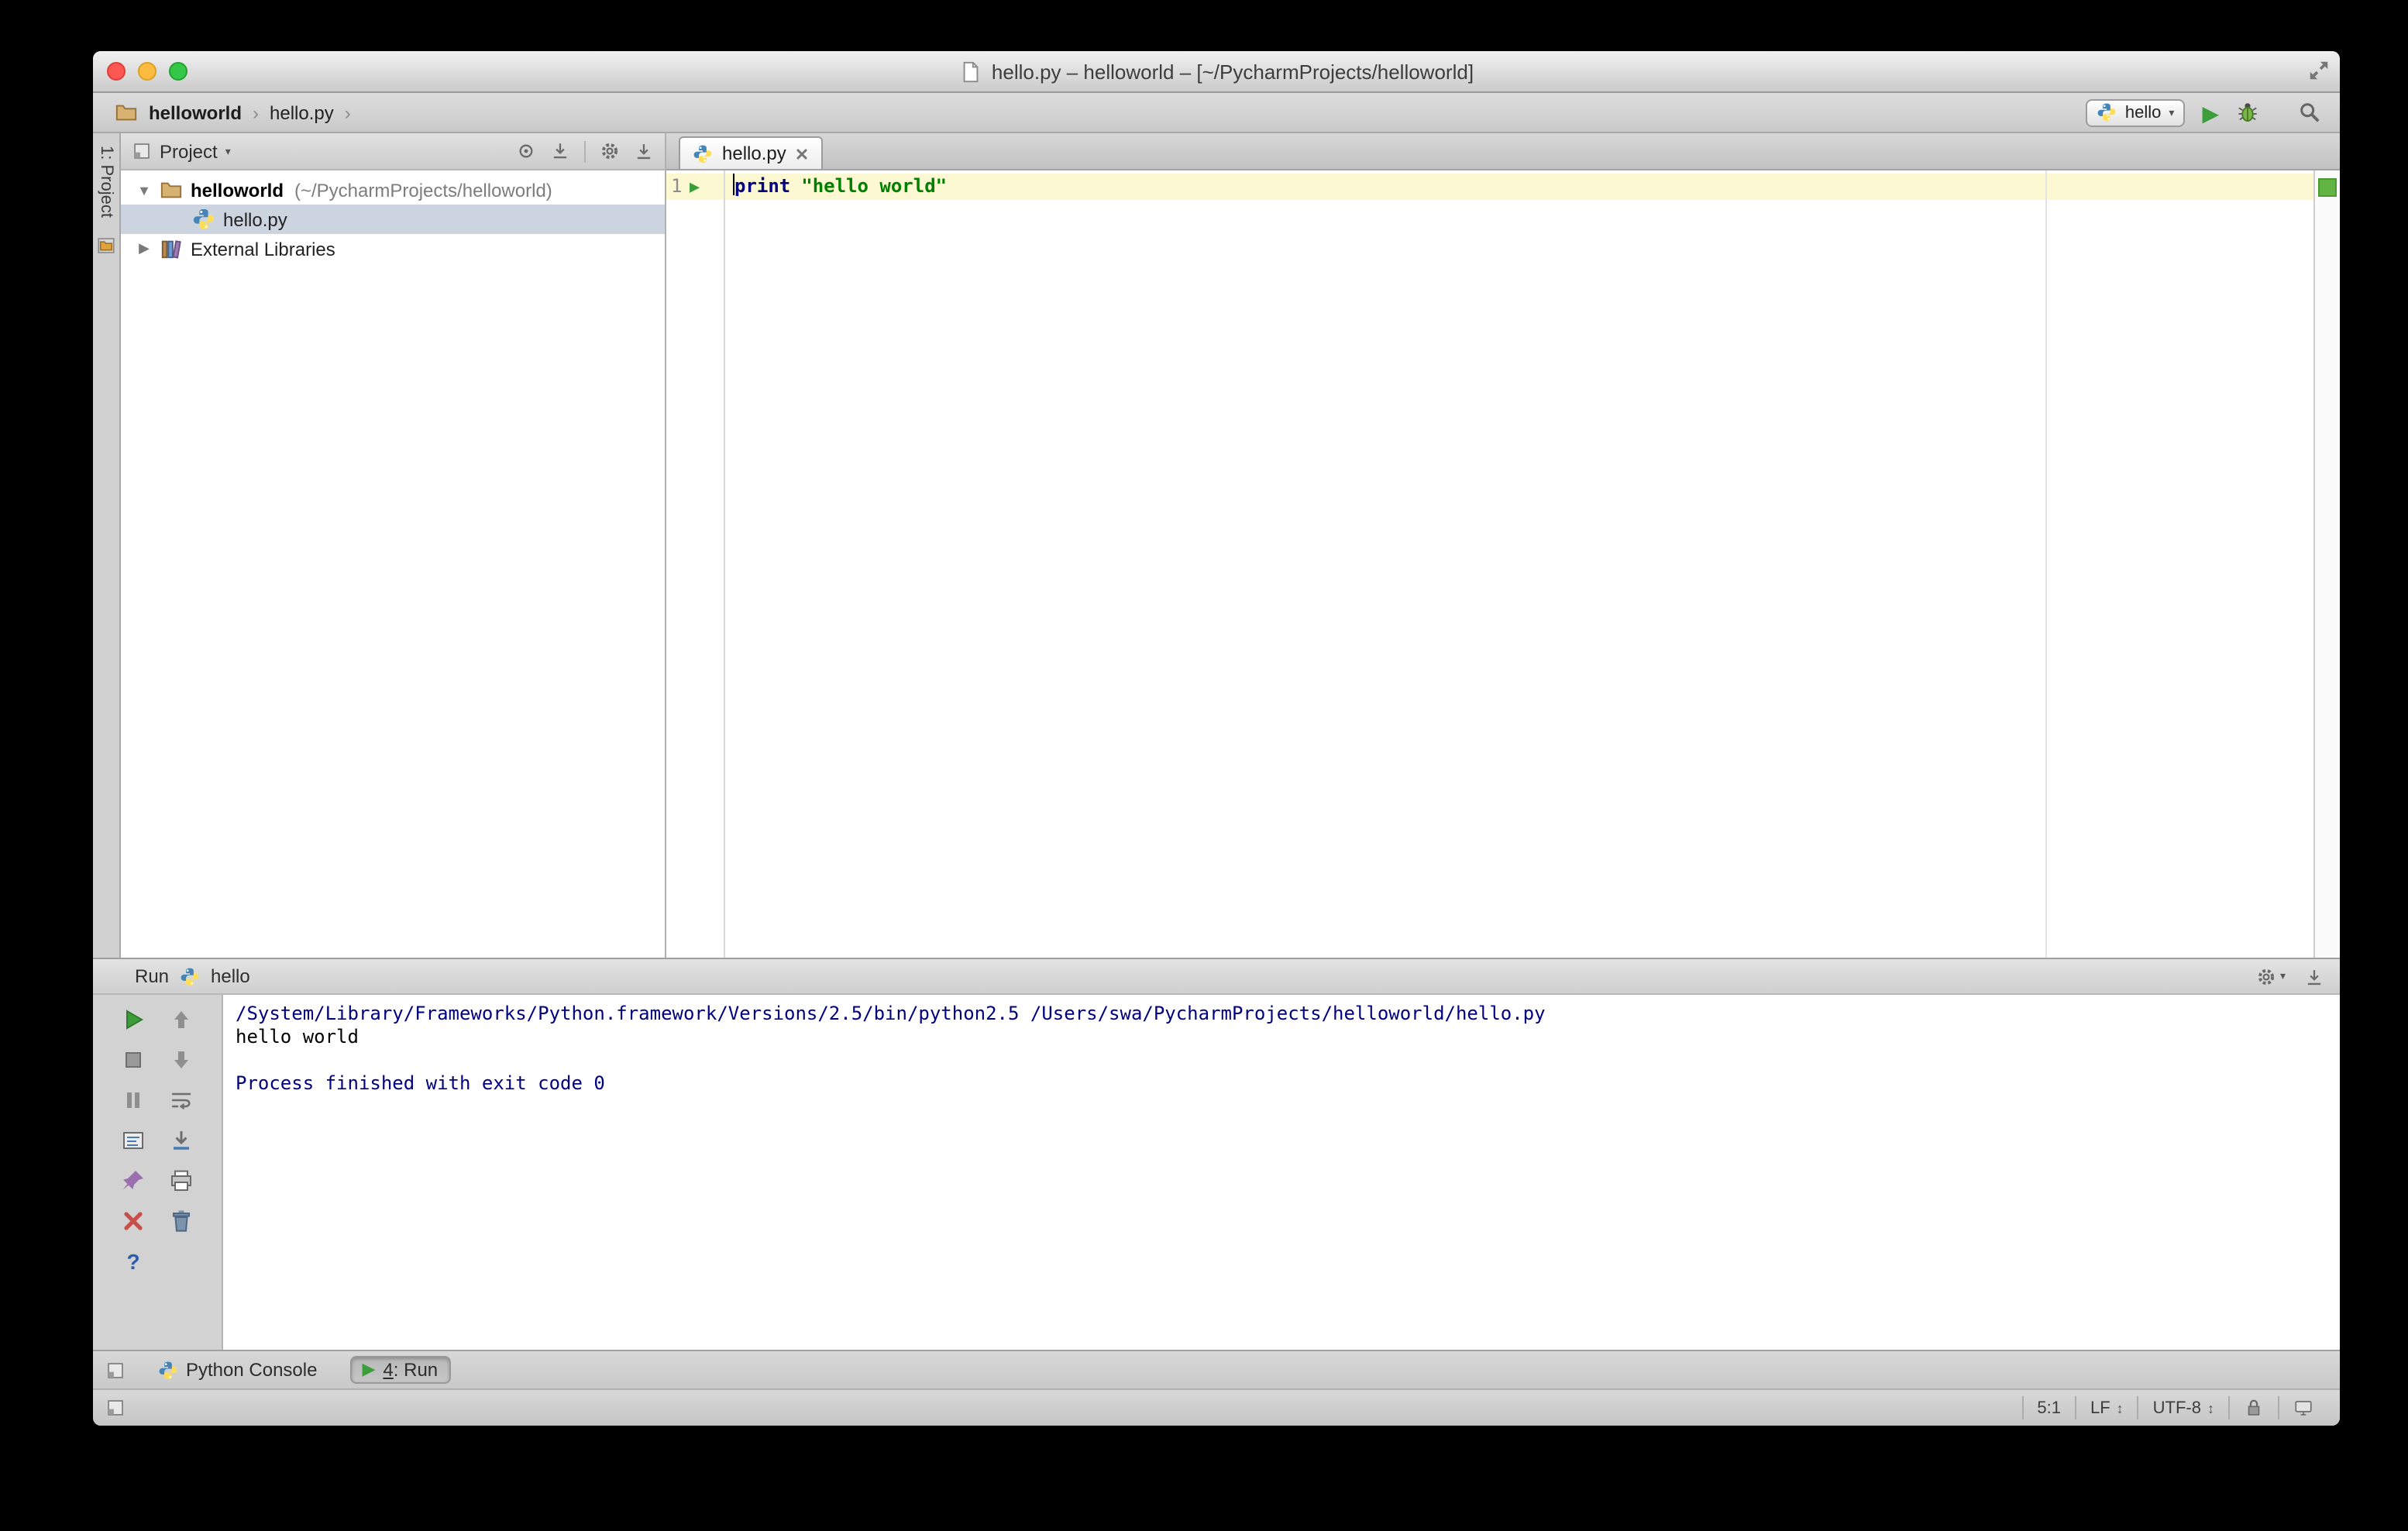 This screenshot has width=2408, height=1531. What do you see at coordinates (181, 1221) in the screenshot?
I see `clear-all-button` at bounding box center [181, 1221].